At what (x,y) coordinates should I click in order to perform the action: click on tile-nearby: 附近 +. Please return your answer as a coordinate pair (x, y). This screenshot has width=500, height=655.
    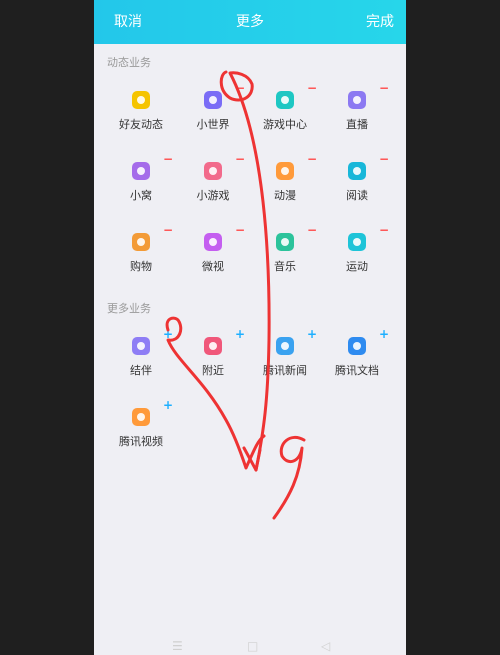
    Looking at the image, I should click on (213, 358).